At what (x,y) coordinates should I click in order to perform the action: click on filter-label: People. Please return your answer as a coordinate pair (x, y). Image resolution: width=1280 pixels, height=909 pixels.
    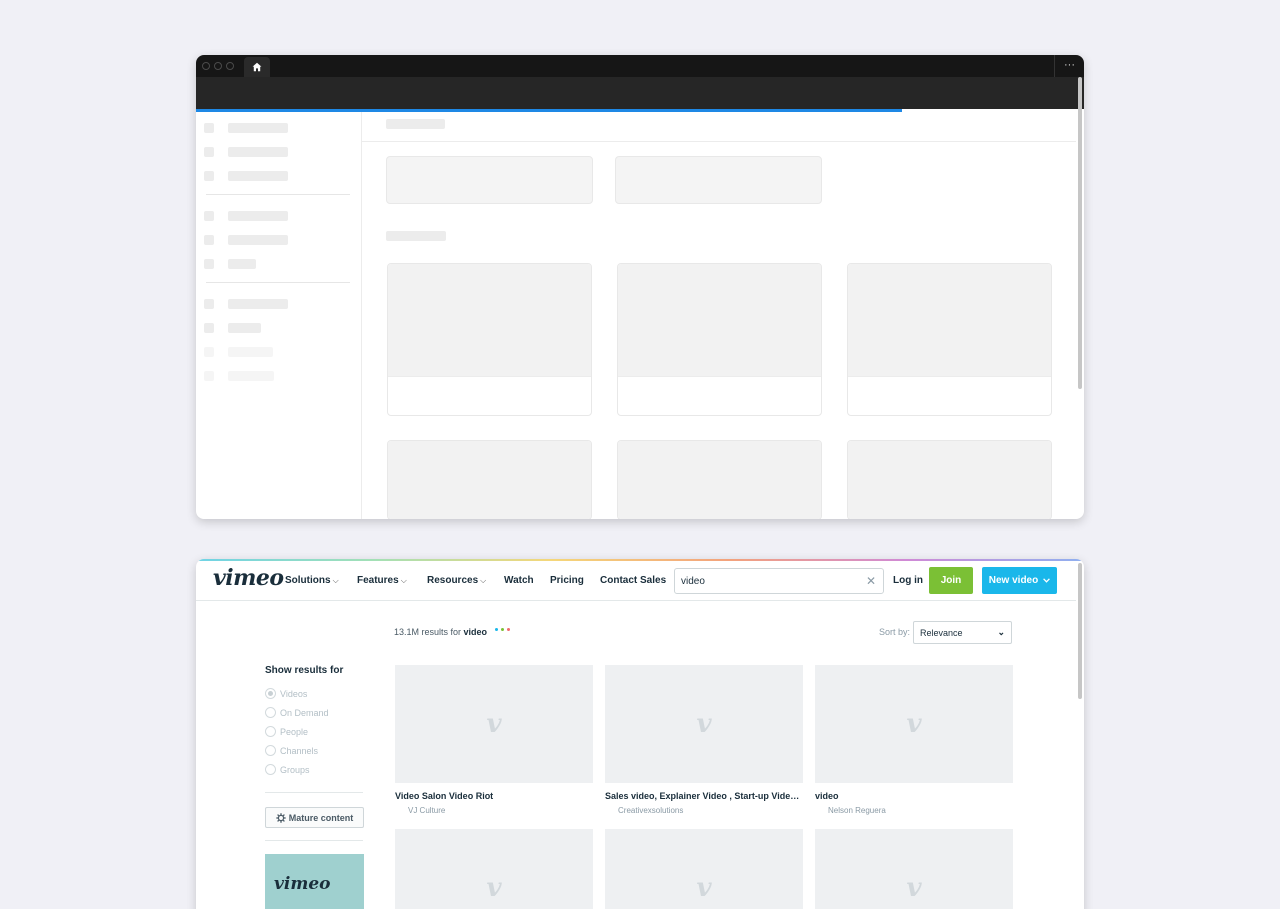
    Looking at the image, I should click on (294, 731).